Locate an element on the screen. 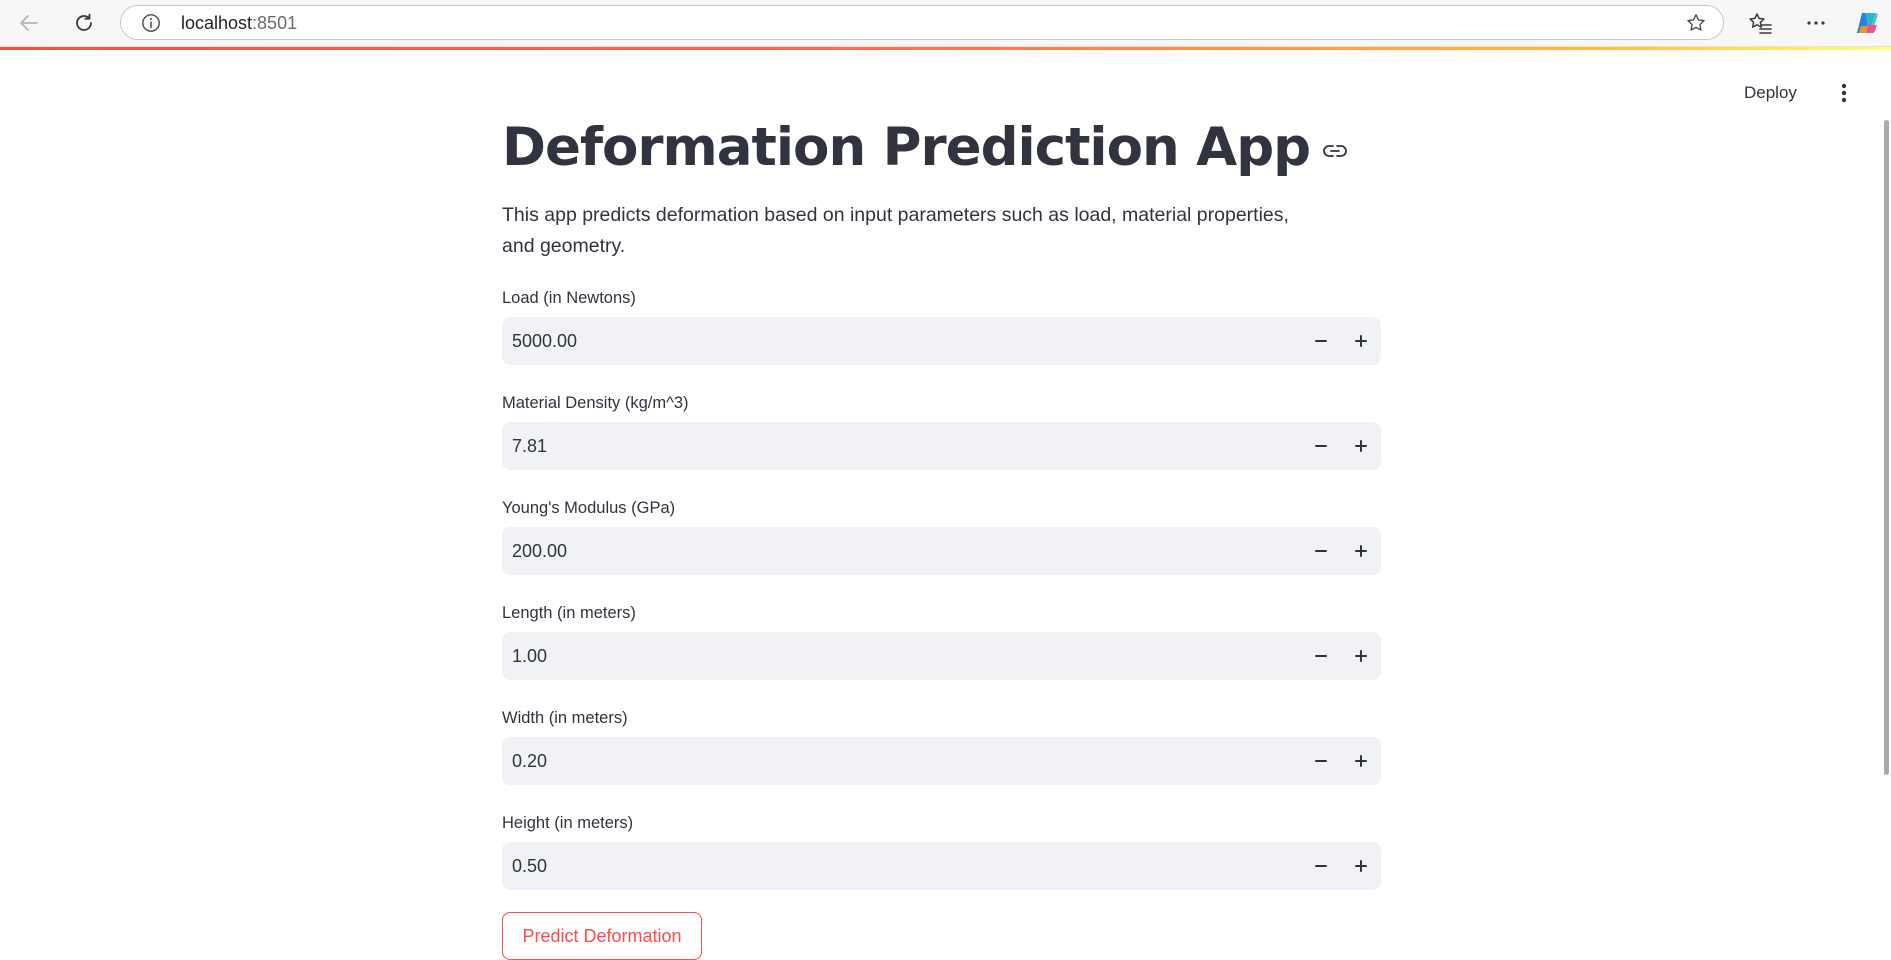  refresh-button is located at coordinates (84, 23).